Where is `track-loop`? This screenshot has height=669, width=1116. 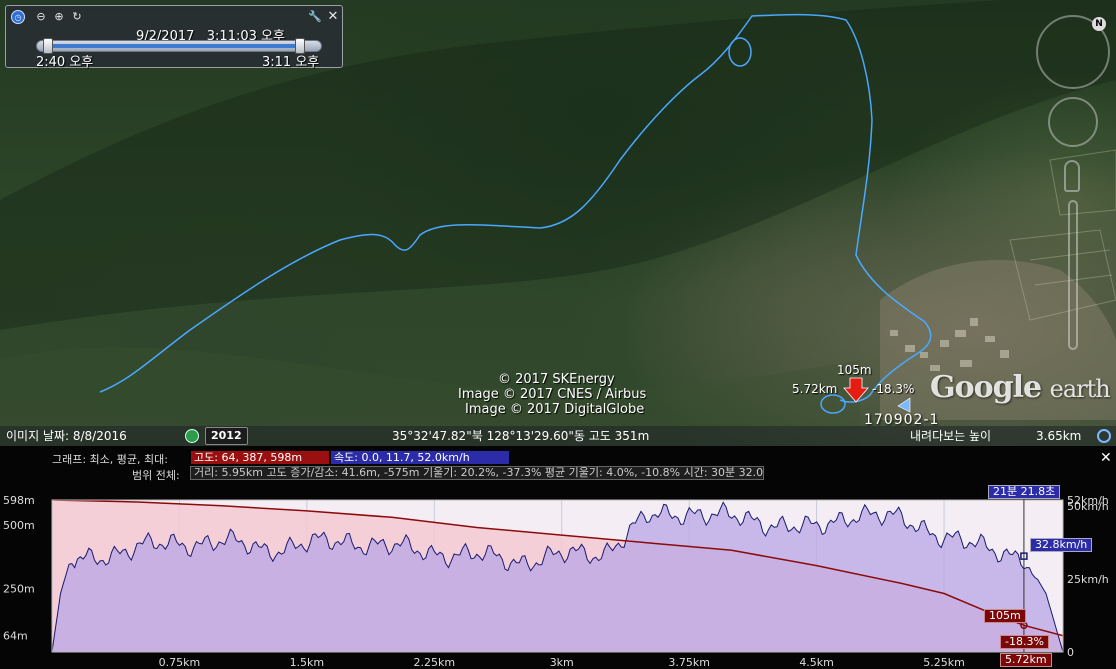 track-loop is located at coordinates (740, 52).